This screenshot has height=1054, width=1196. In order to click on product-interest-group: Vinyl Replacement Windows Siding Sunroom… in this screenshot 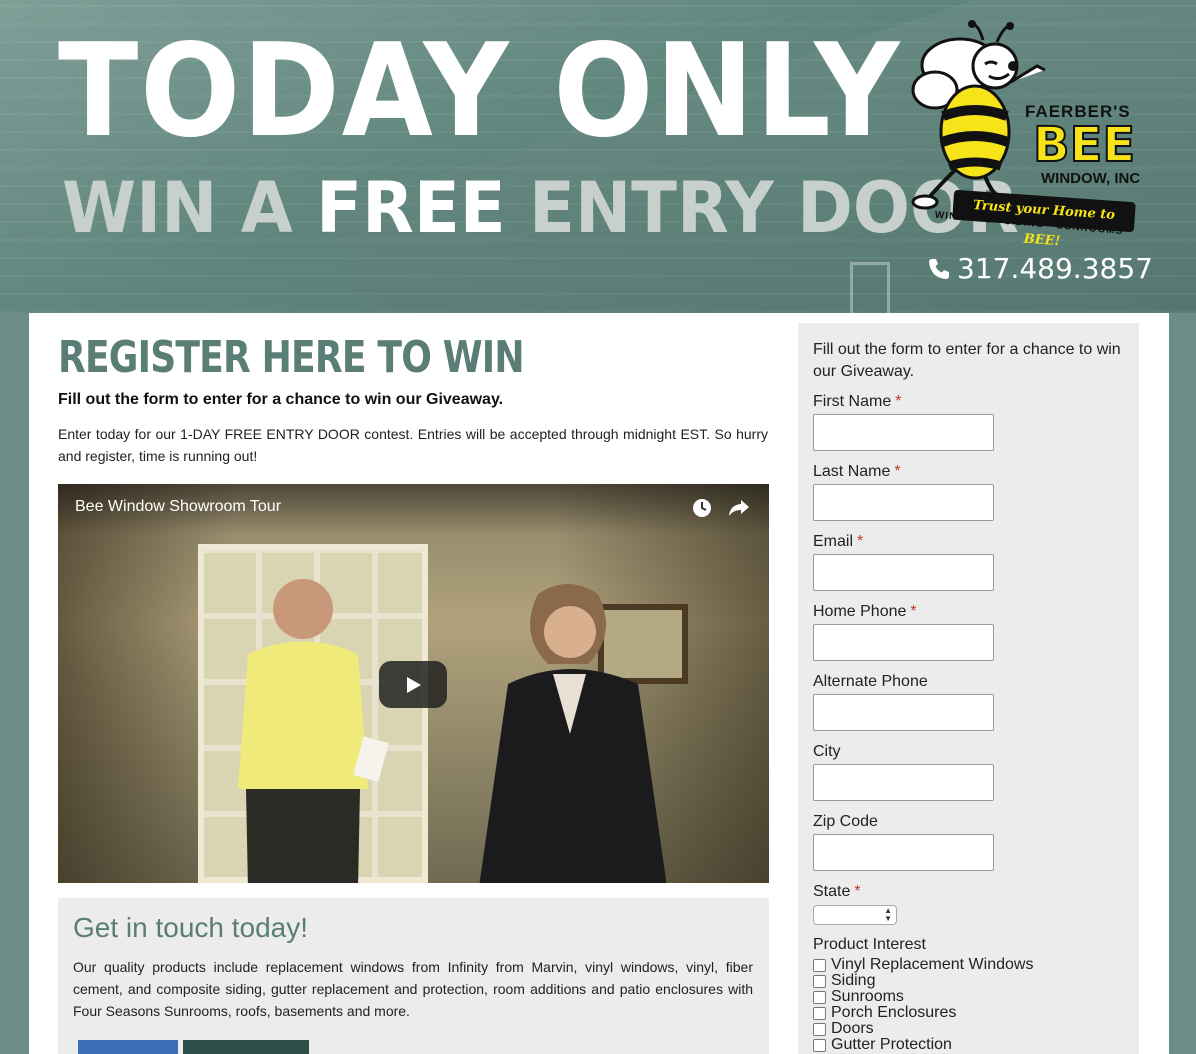, I will do `click(973, 1005)`.